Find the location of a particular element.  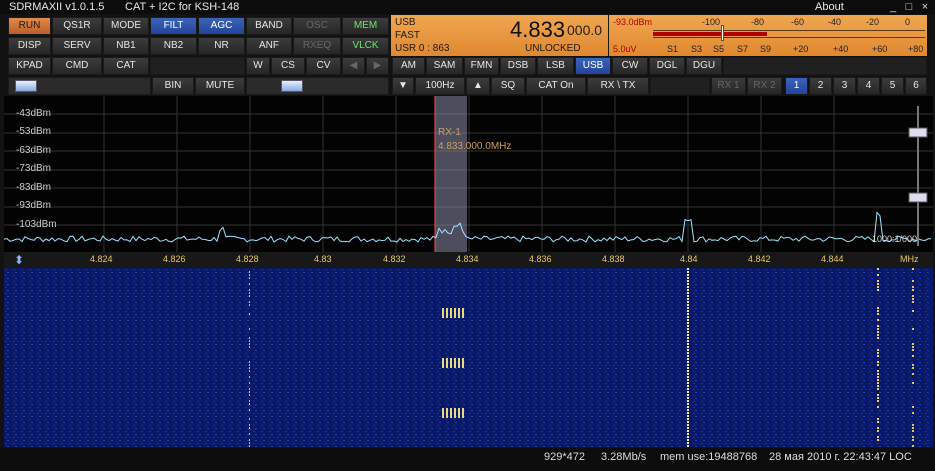

prev-arrow-icon: ◀ is located at coordinates (353, 66).